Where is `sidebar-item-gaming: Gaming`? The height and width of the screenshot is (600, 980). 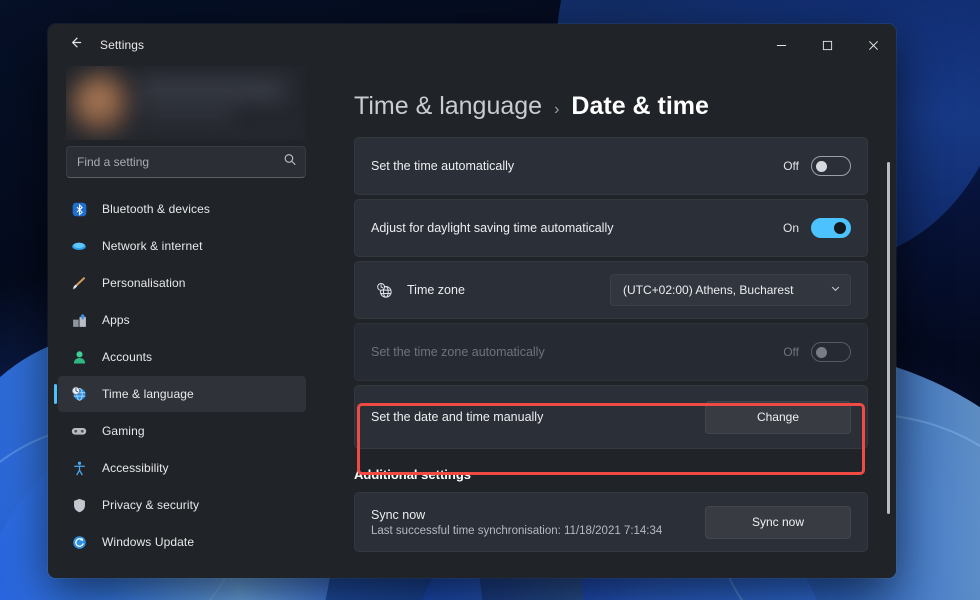 sidebar-item-gaming: Gaming is located at coordinates (182, 431).